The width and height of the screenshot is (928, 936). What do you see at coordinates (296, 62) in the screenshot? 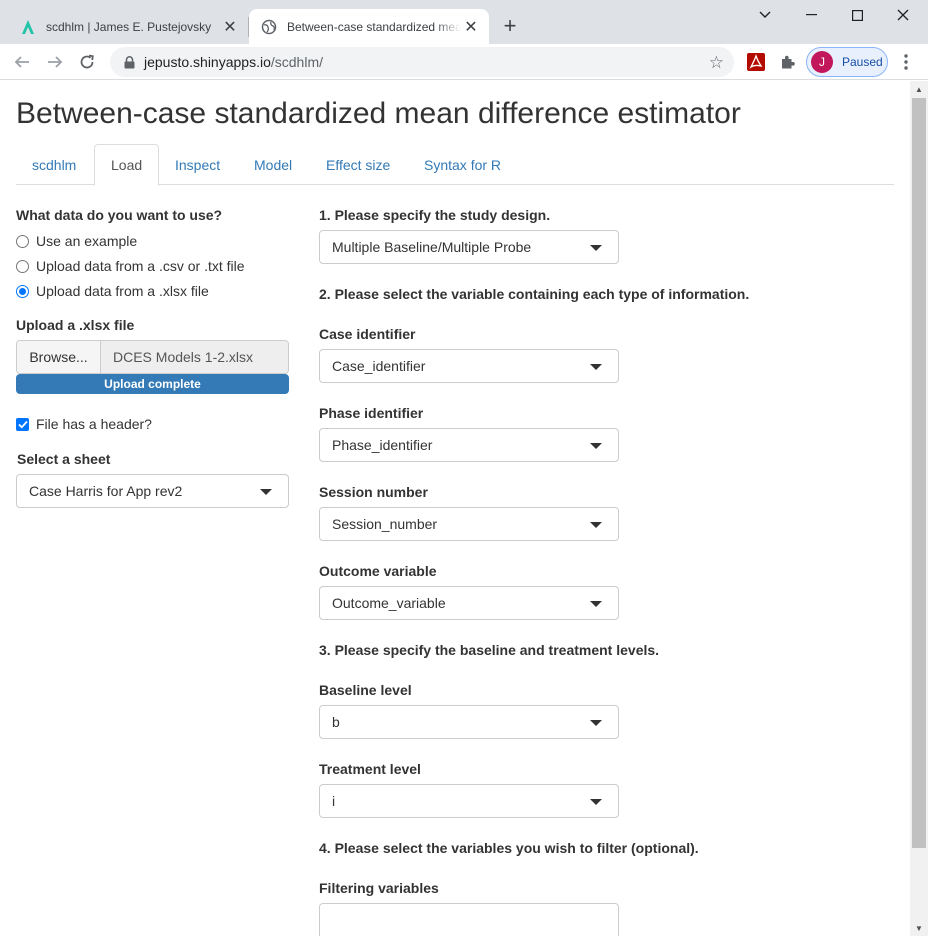
I see `url-path: /scdhlm/` at bounding box center [296, 62].